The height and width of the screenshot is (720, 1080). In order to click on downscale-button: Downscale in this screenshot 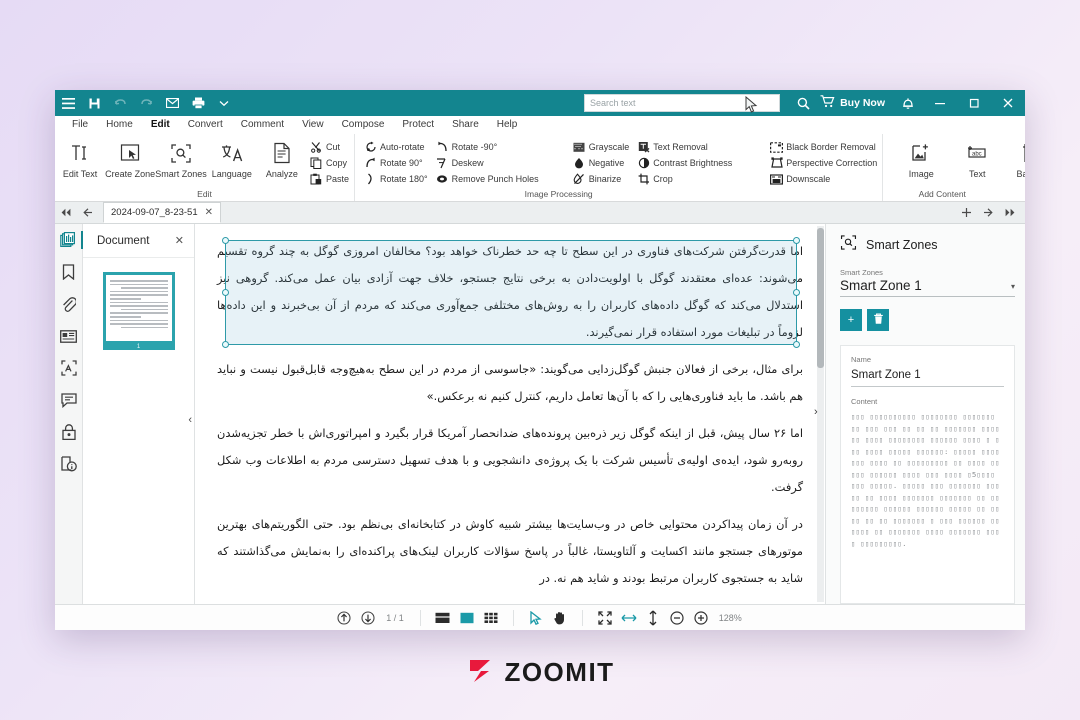, I will do `click(824, 179)`.